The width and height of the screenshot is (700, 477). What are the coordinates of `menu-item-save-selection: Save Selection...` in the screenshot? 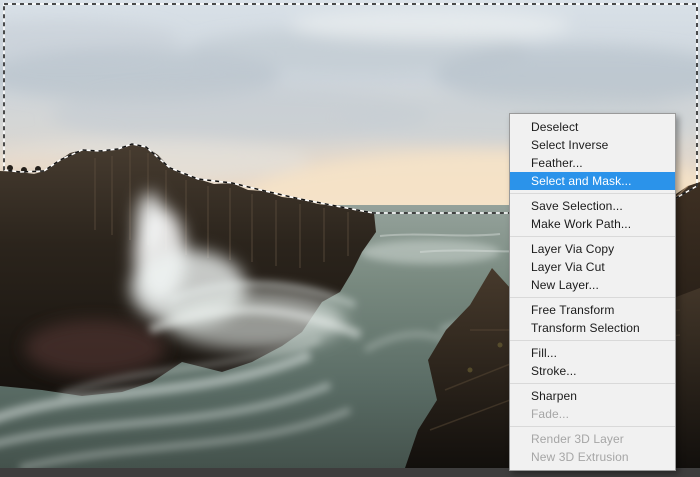 It's located at (592, 206).